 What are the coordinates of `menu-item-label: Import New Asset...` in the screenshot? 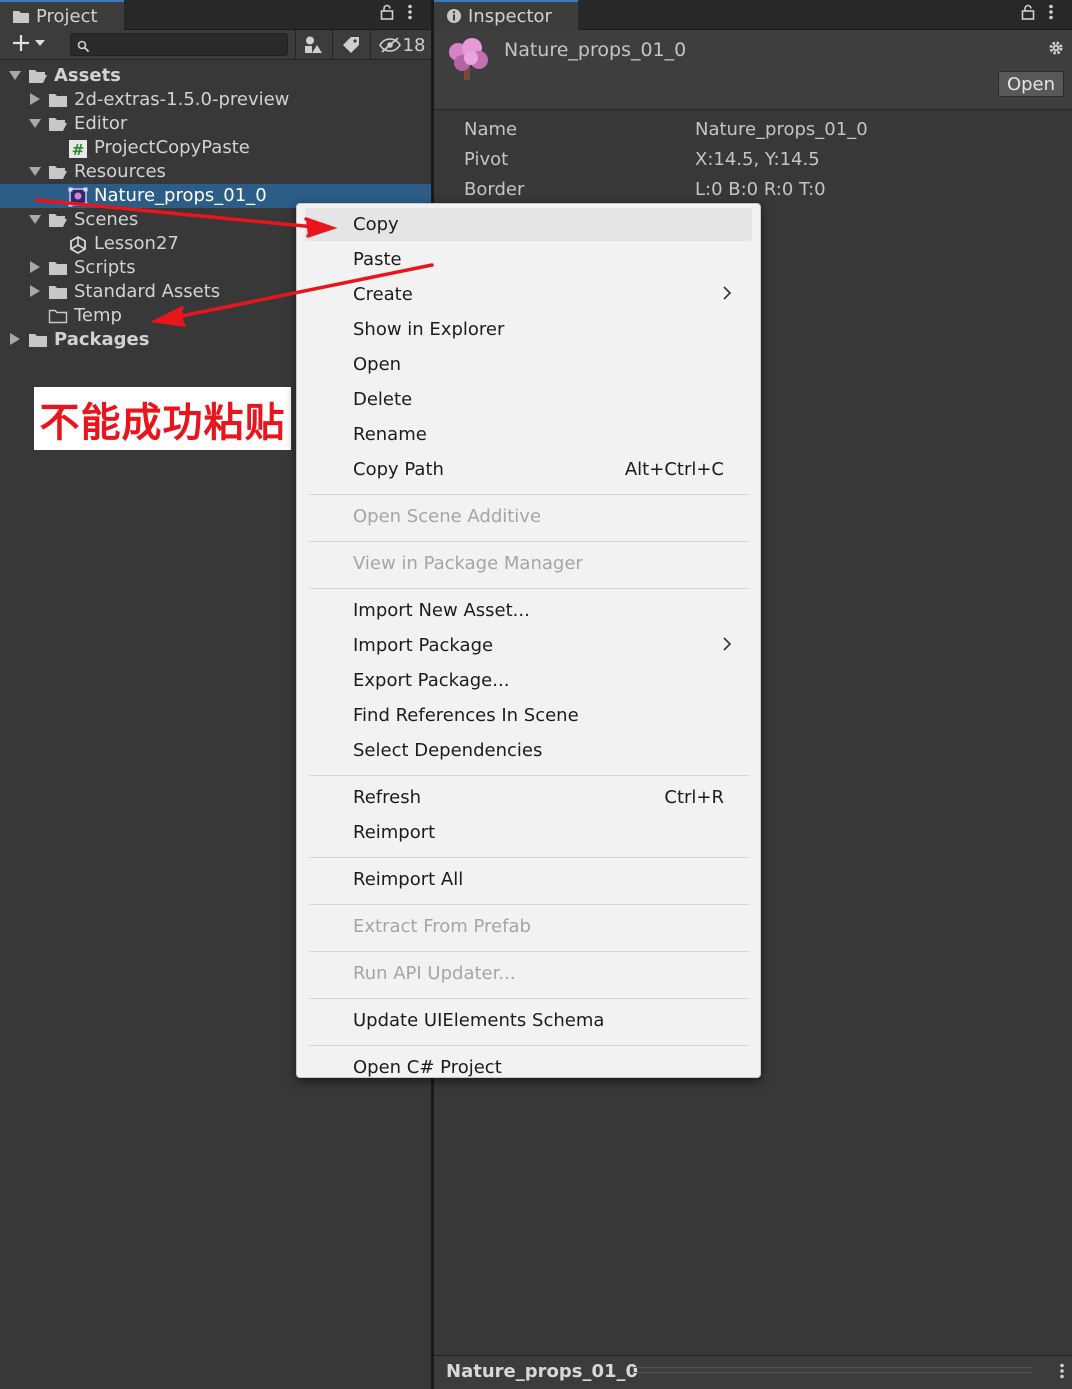 It's located at (441, 610).